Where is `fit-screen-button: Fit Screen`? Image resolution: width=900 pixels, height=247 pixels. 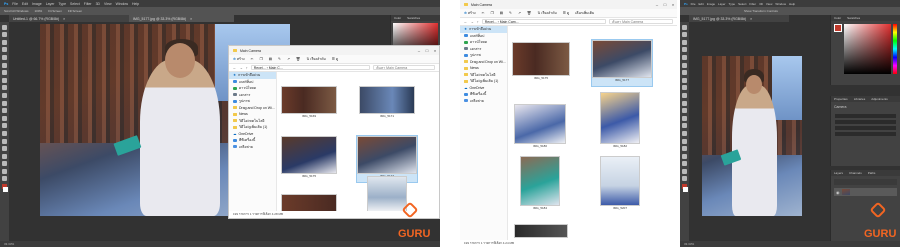 fit-screen-button: Fit Screen is located at coordinates (55, 11).